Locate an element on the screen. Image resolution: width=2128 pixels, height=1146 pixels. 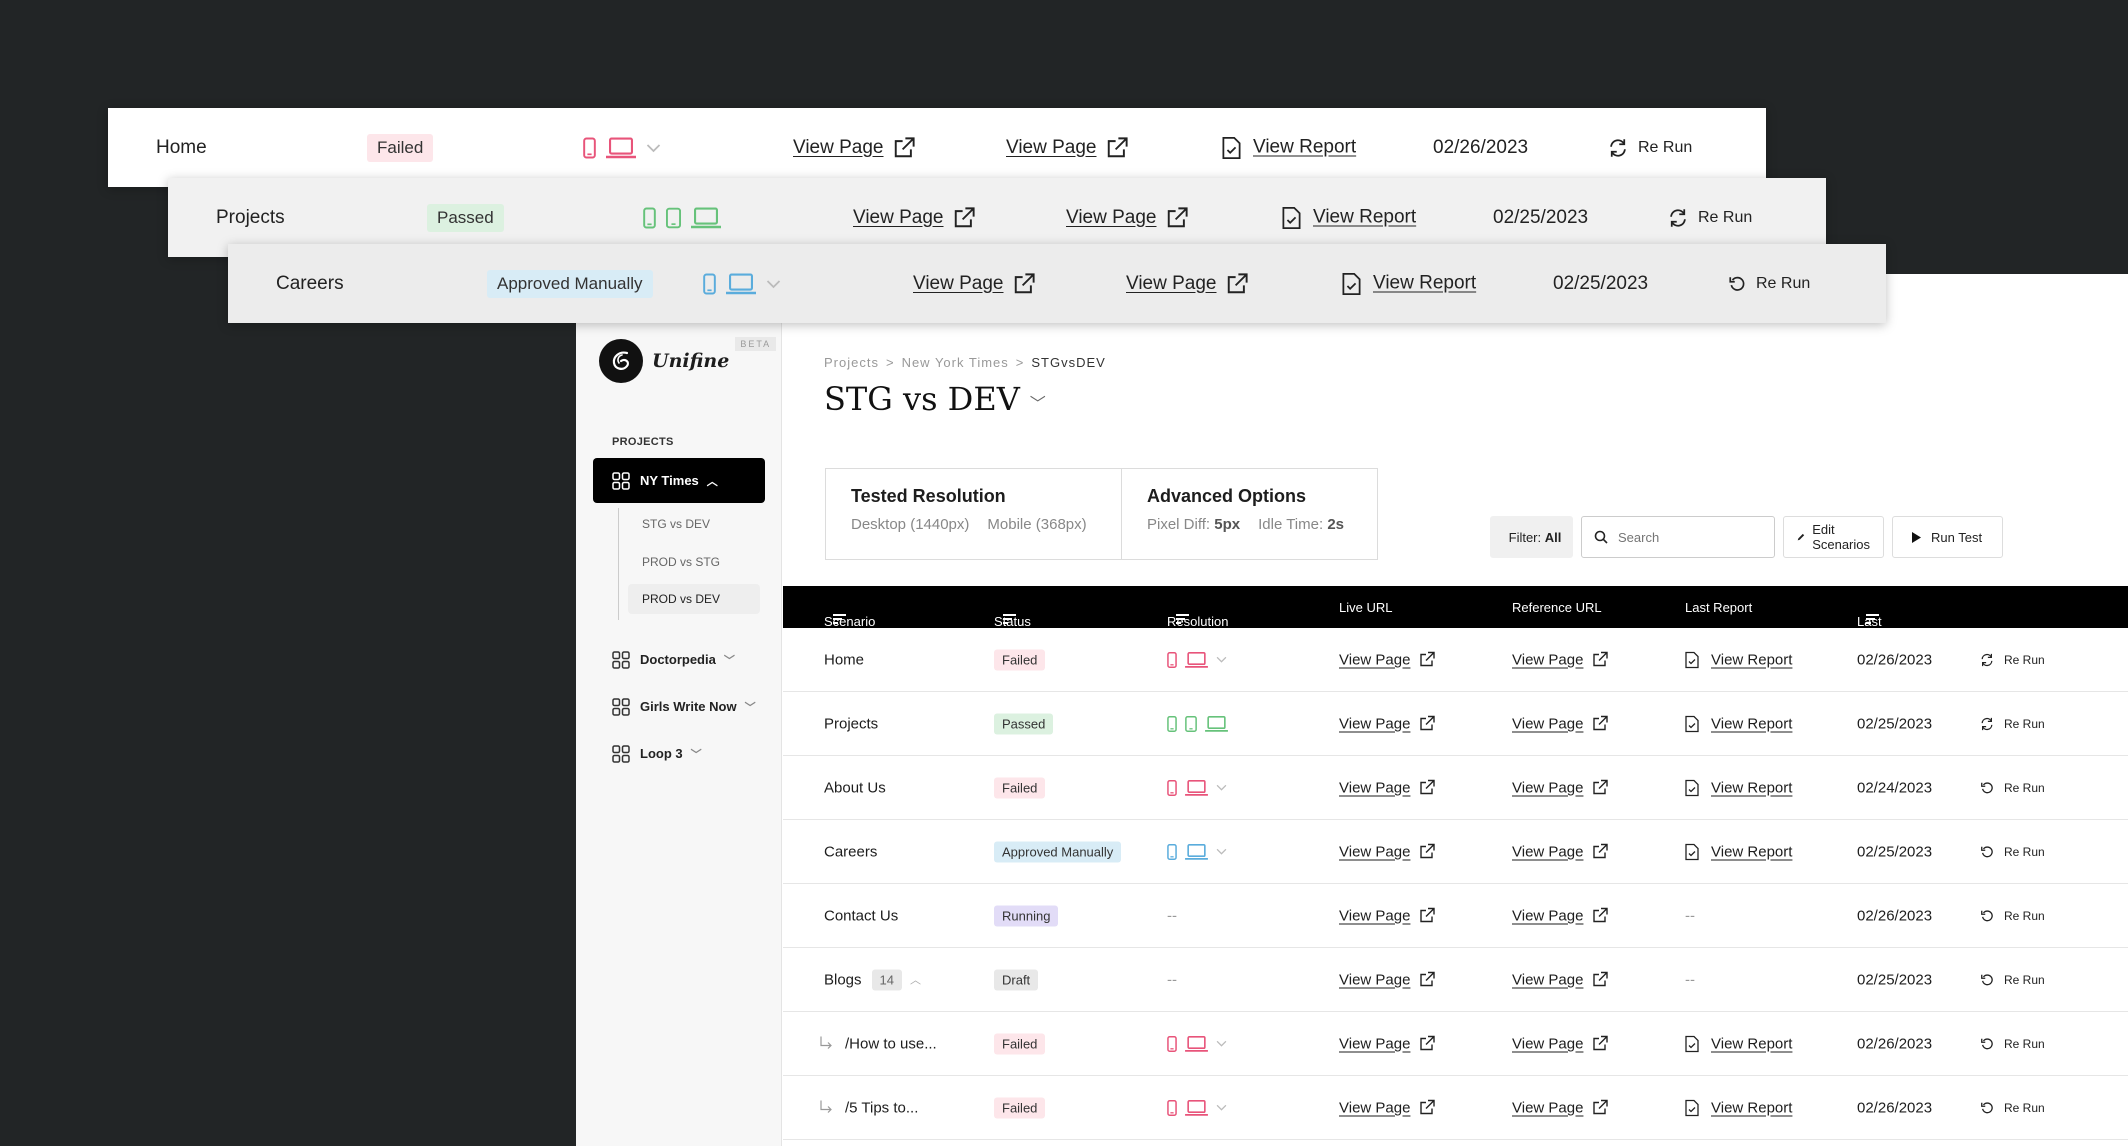
sidebar-item-loop-3: Loop 3 ﹀ is located at coordinates (679, 753).